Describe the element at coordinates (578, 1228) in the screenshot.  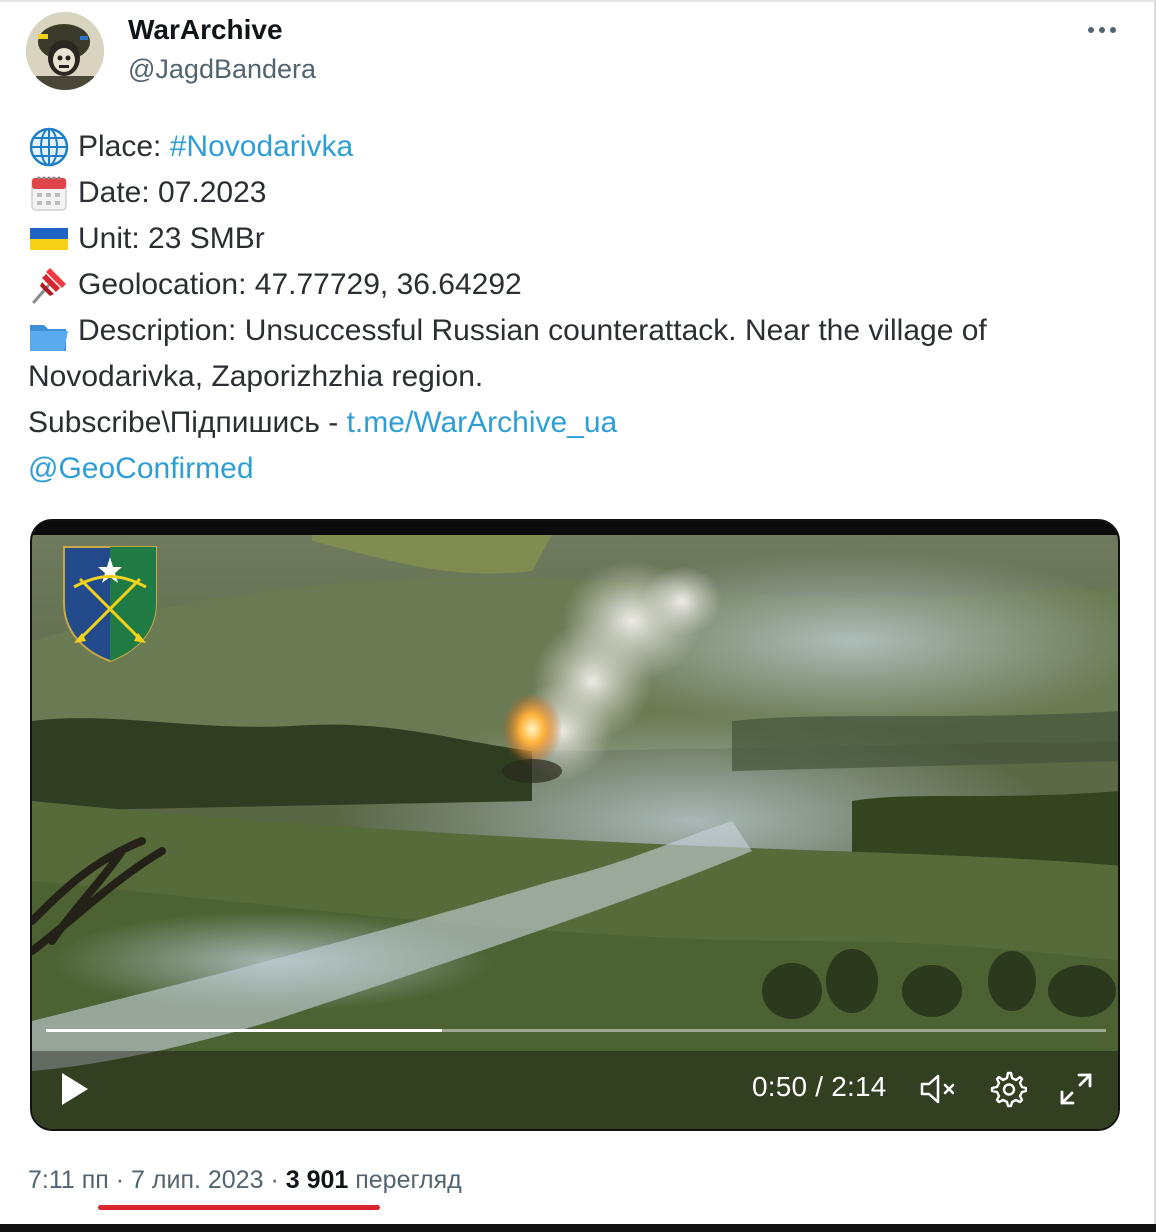
I see `bottom-edge` at that location.